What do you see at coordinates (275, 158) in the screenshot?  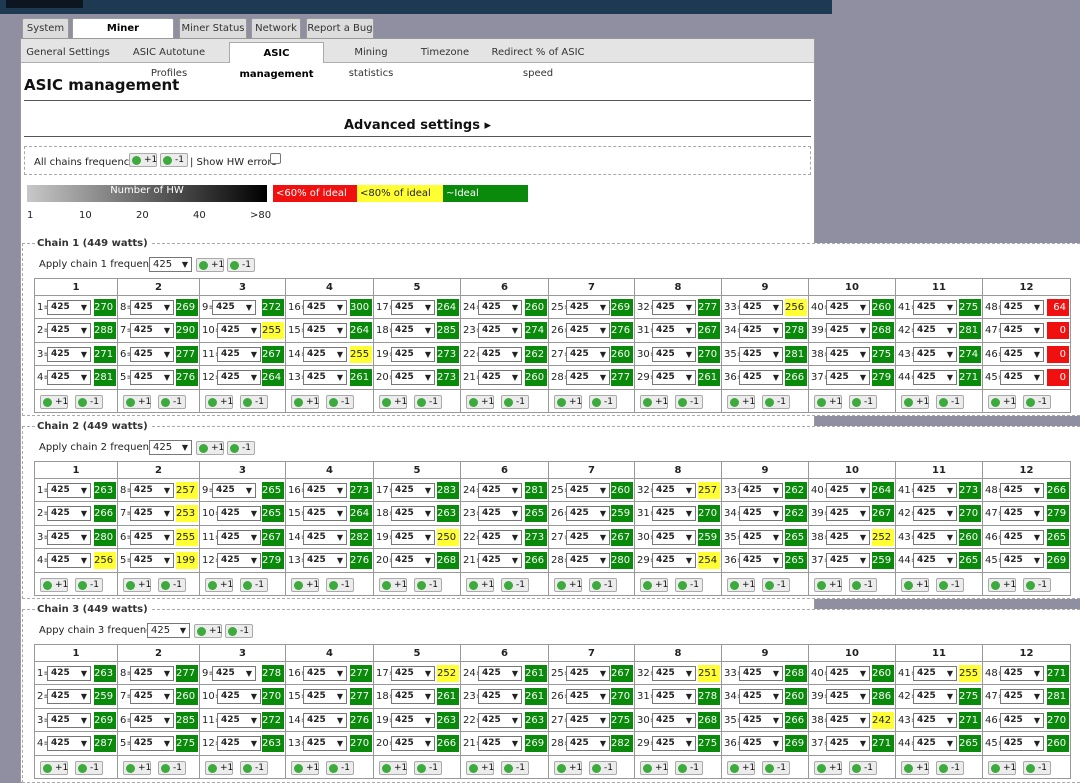 I see `show-hw-errors-checkbox` at bounding box center [275, 158].